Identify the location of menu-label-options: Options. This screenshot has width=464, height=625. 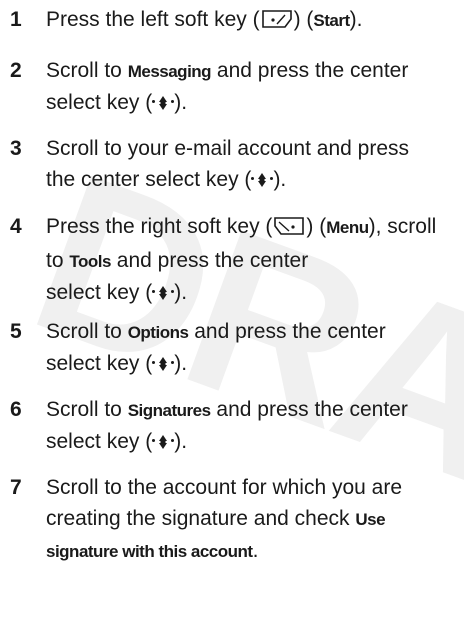
(158, 332).